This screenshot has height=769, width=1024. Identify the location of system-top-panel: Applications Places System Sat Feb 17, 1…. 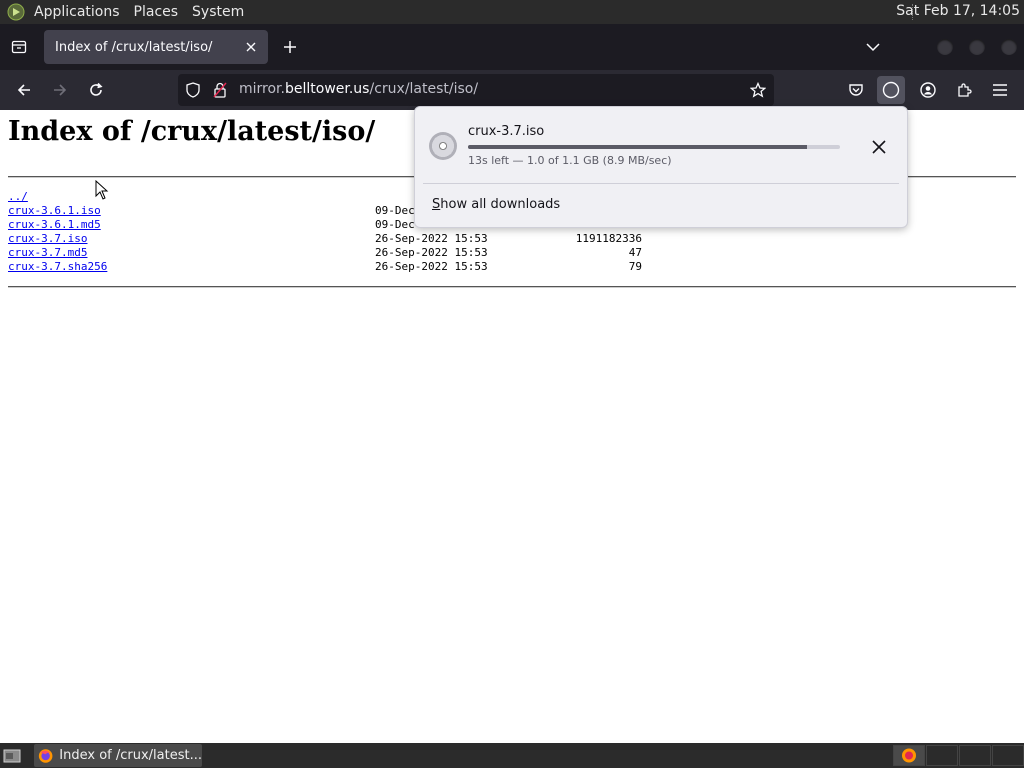
(512, 12).